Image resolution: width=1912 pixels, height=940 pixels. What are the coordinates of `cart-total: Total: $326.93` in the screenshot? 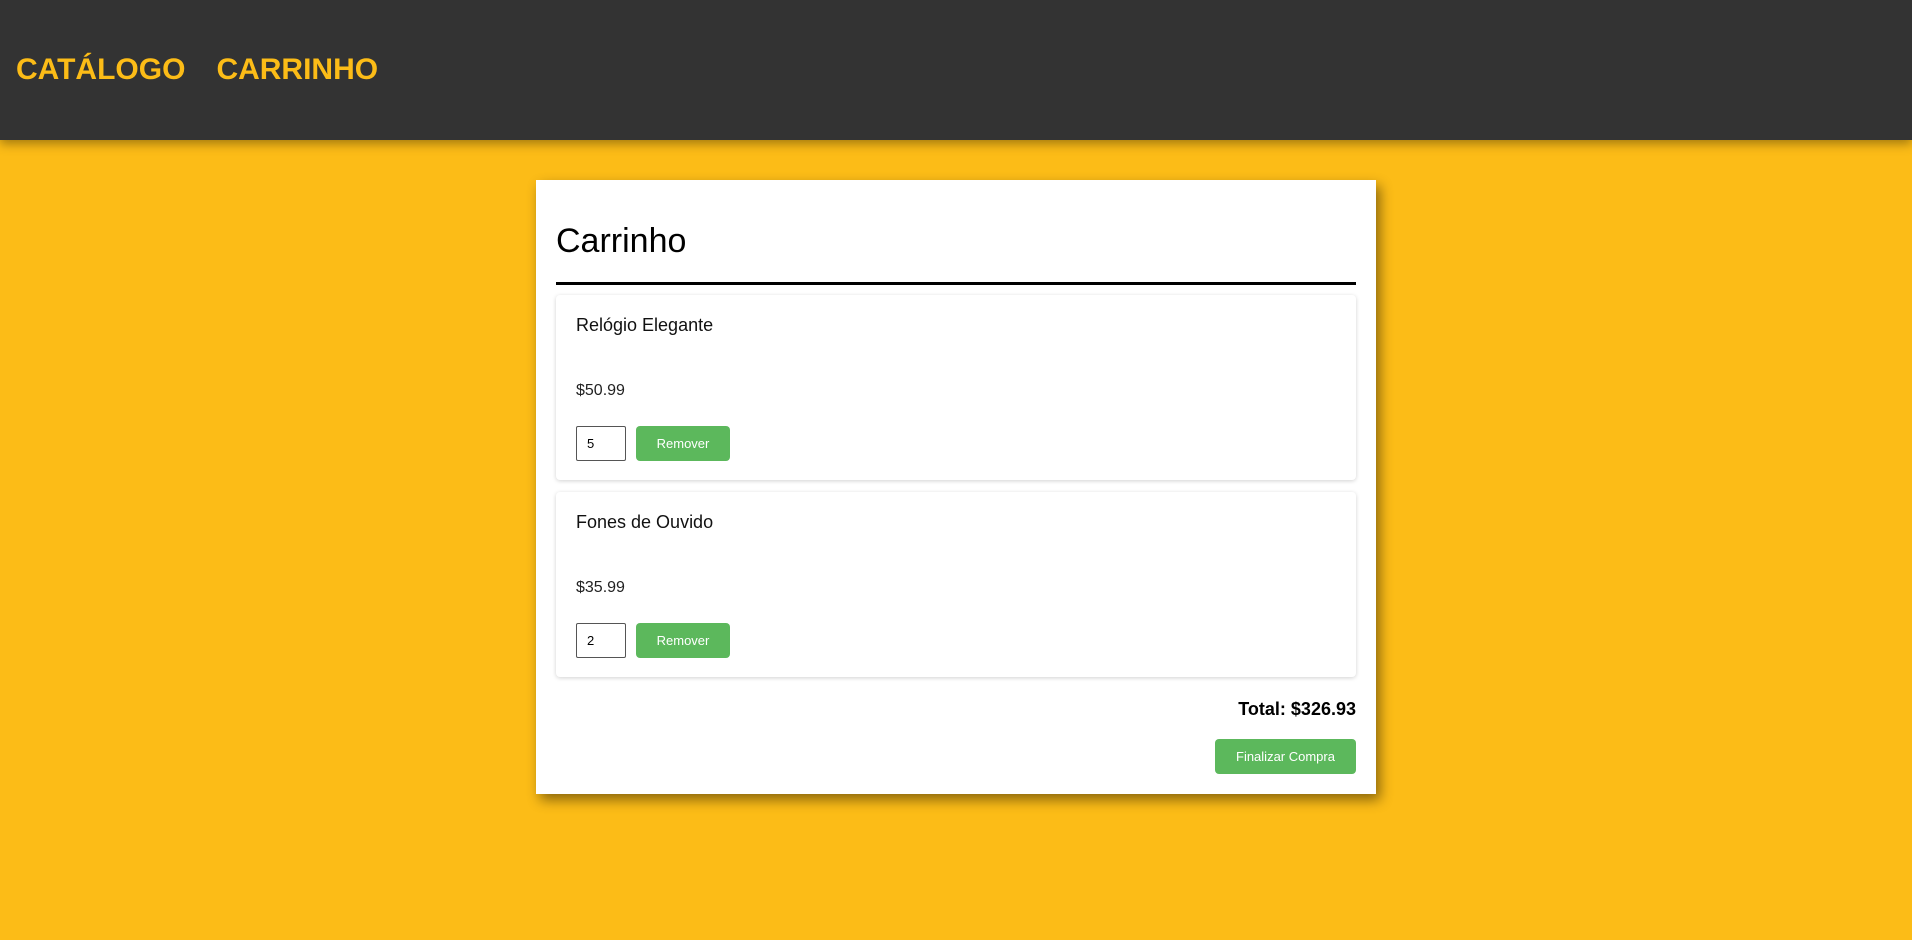 It's located at (1297, 709).